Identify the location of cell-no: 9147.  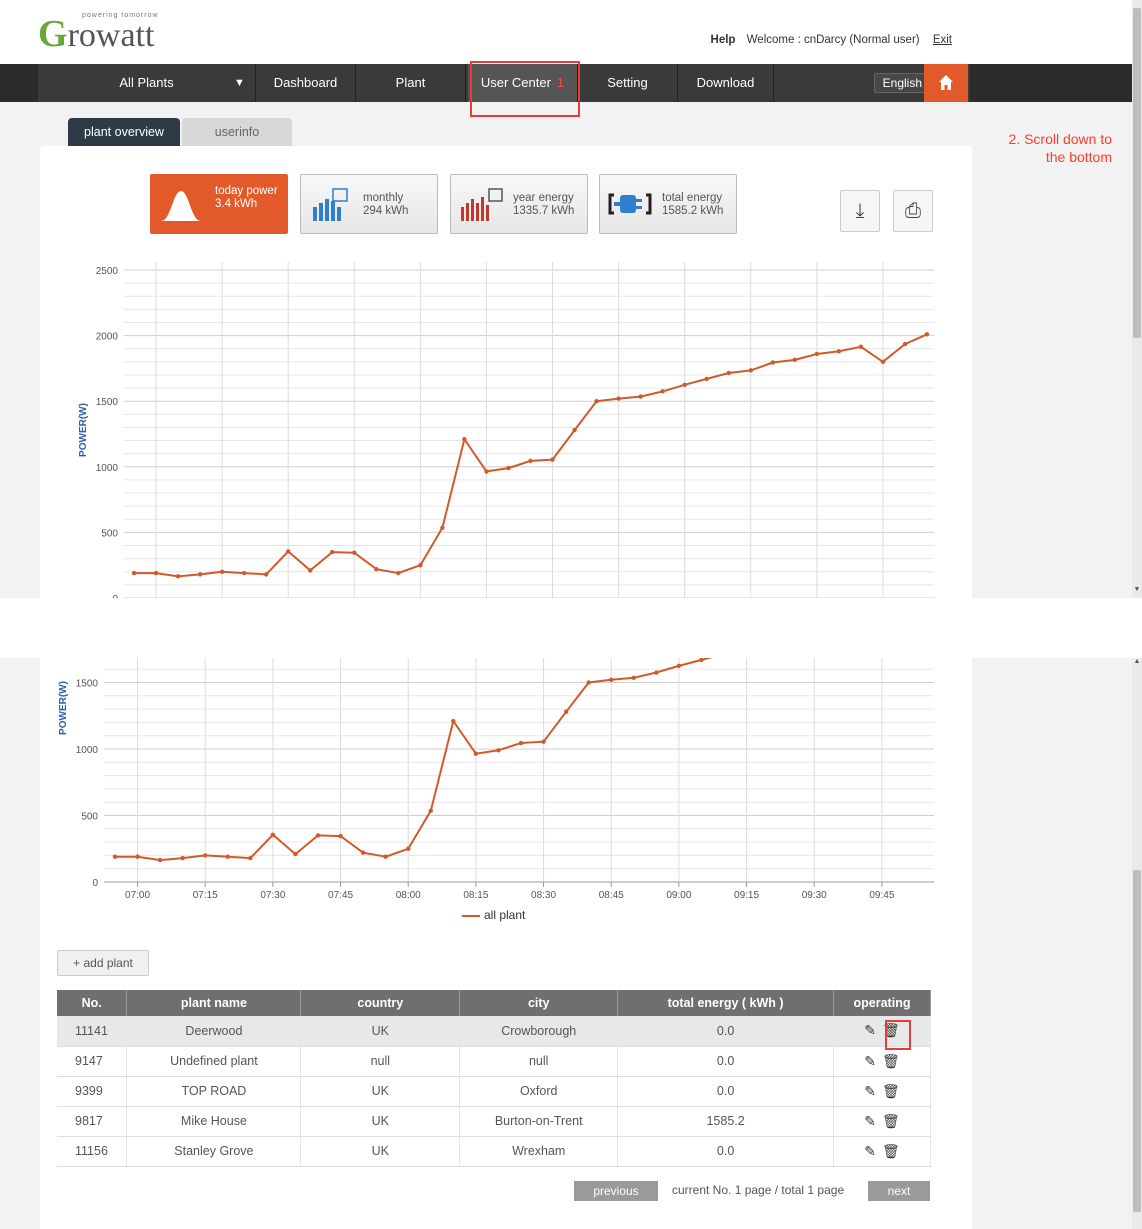
(92, 1061).